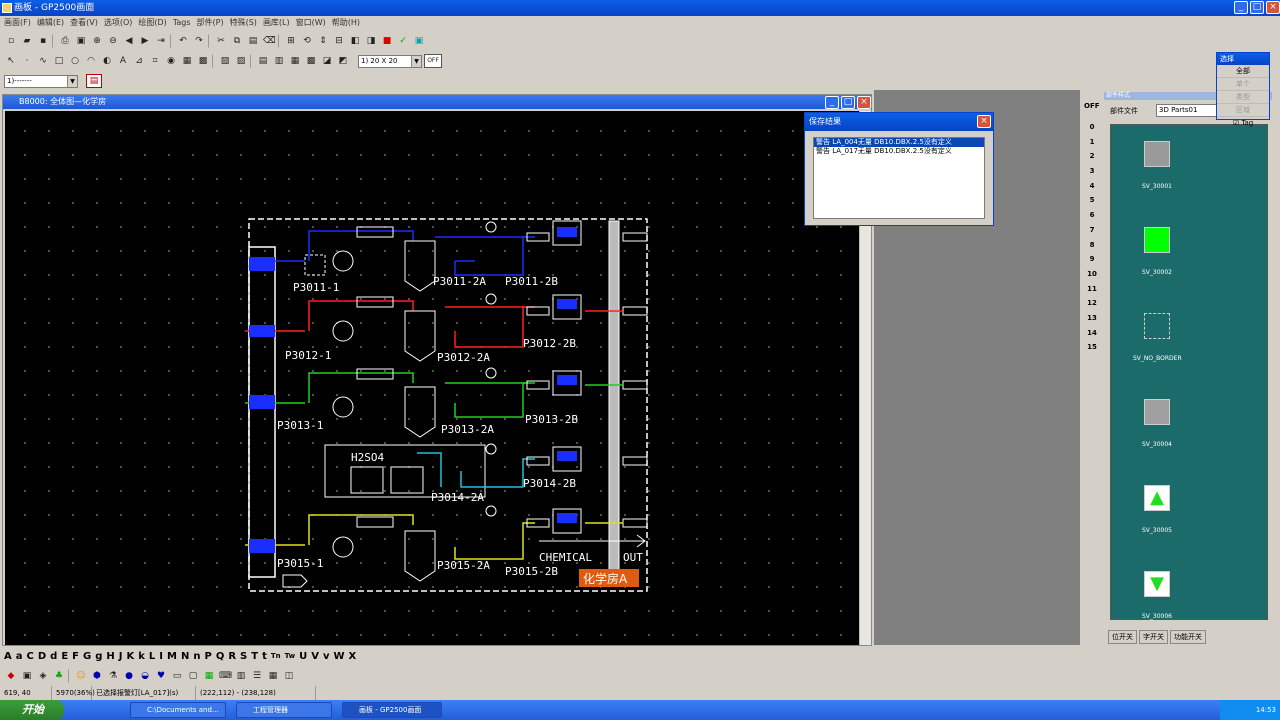  Describe the element at coordinates (1092, 230) in the screenshot. I see `state-number: 7` at that location.